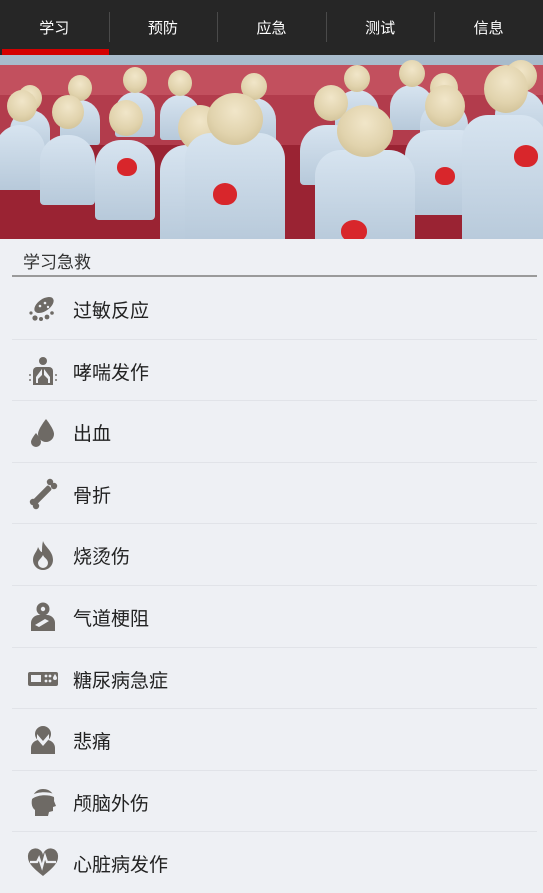 This screenshot has height=893, width=543. I want to click on tab-label: 应急, so click(271, 28).